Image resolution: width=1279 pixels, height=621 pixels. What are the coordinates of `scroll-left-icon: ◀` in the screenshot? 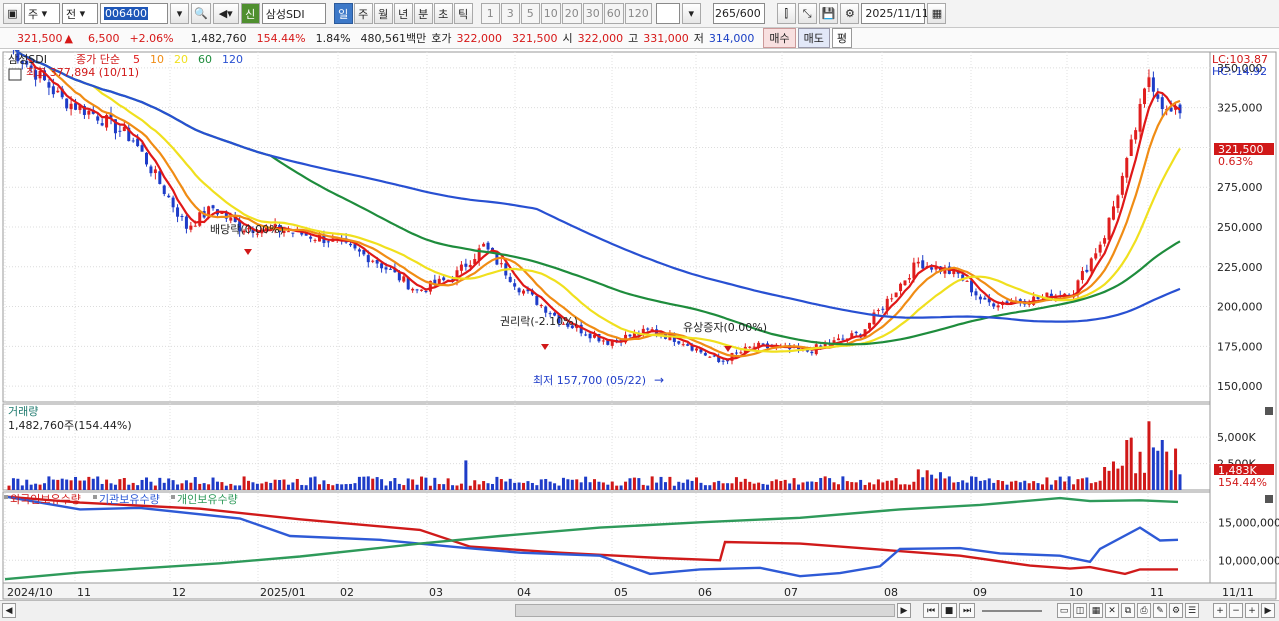 It's located at (9, 610).